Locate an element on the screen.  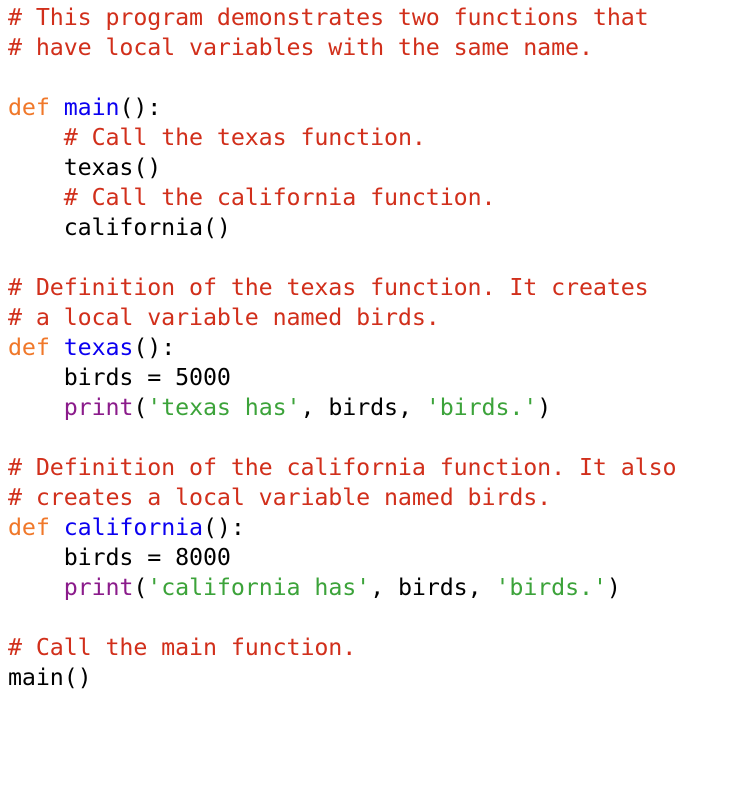
code-line: birds = 5000 is located at coordinates (342, 378).